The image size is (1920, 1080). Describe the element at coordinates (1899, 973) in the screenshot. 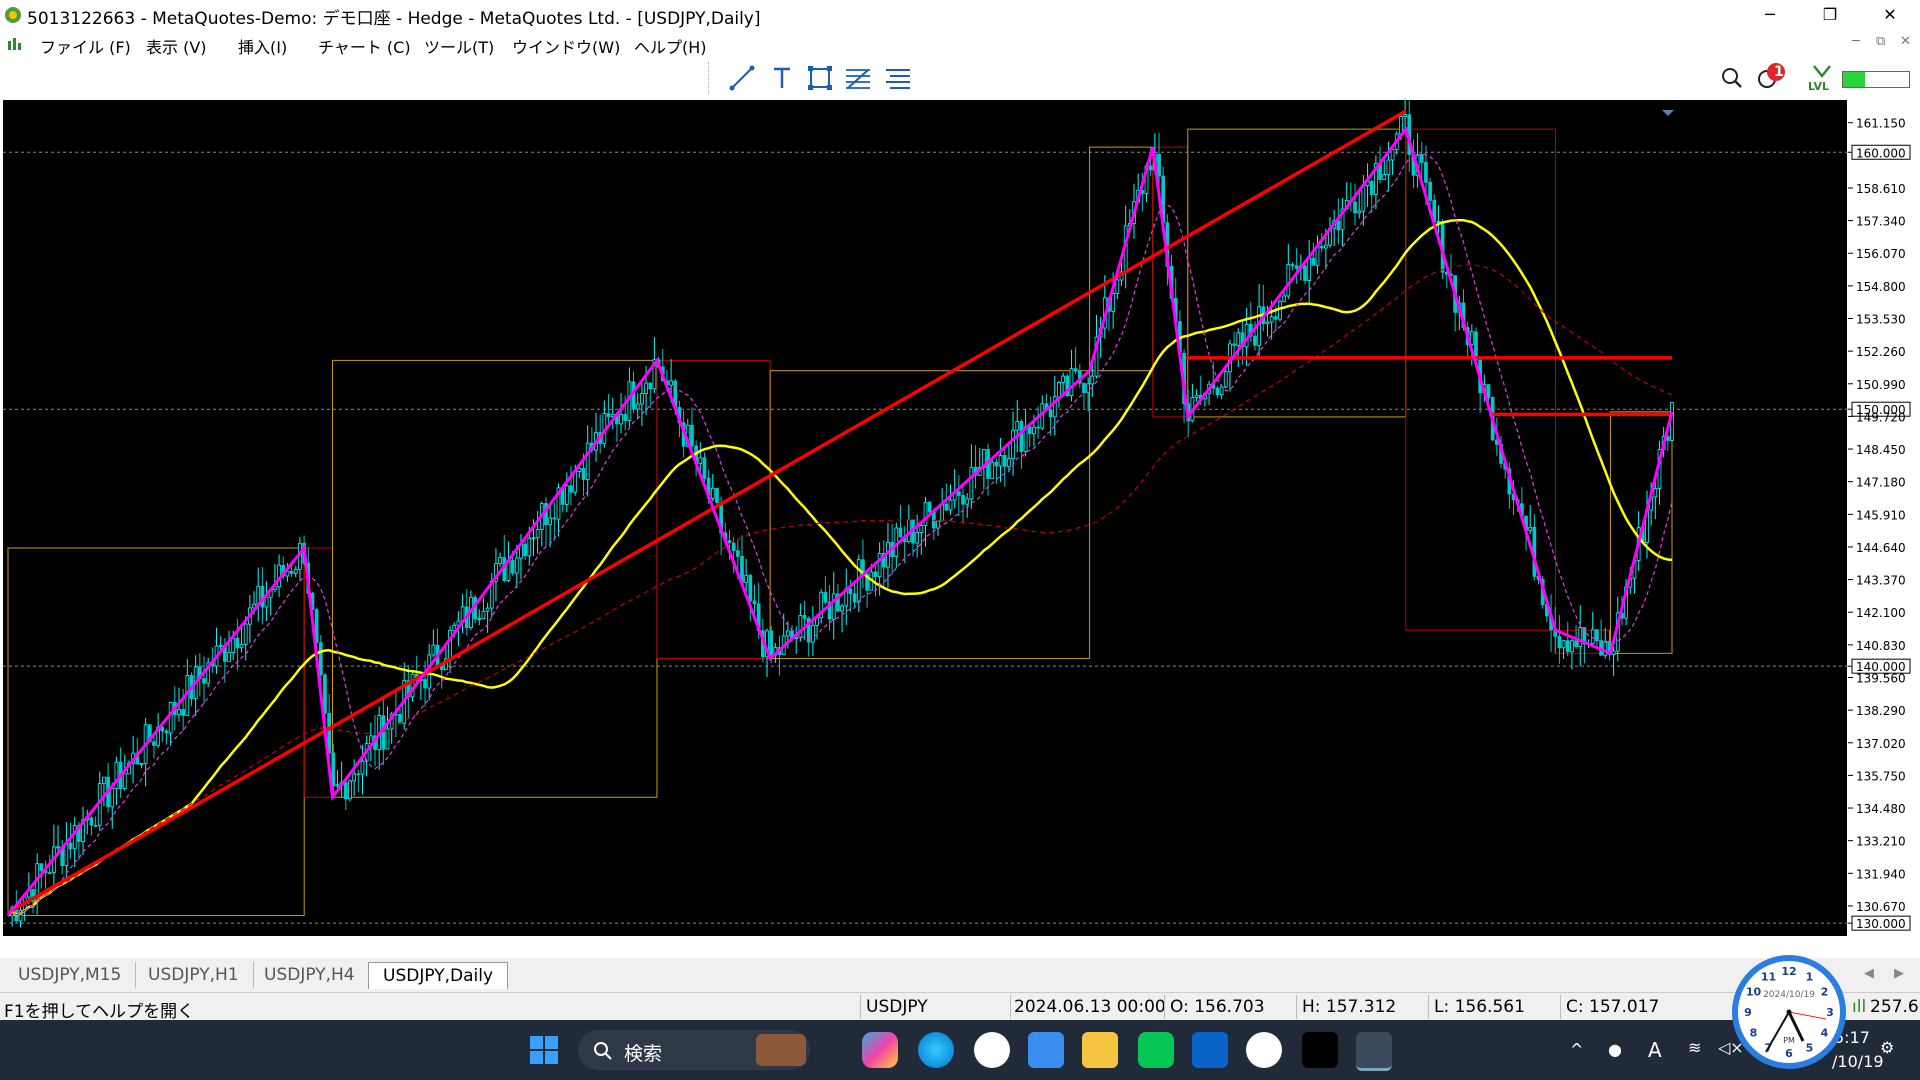

I see `tab-scroll-right-icon: ▶` at that location.